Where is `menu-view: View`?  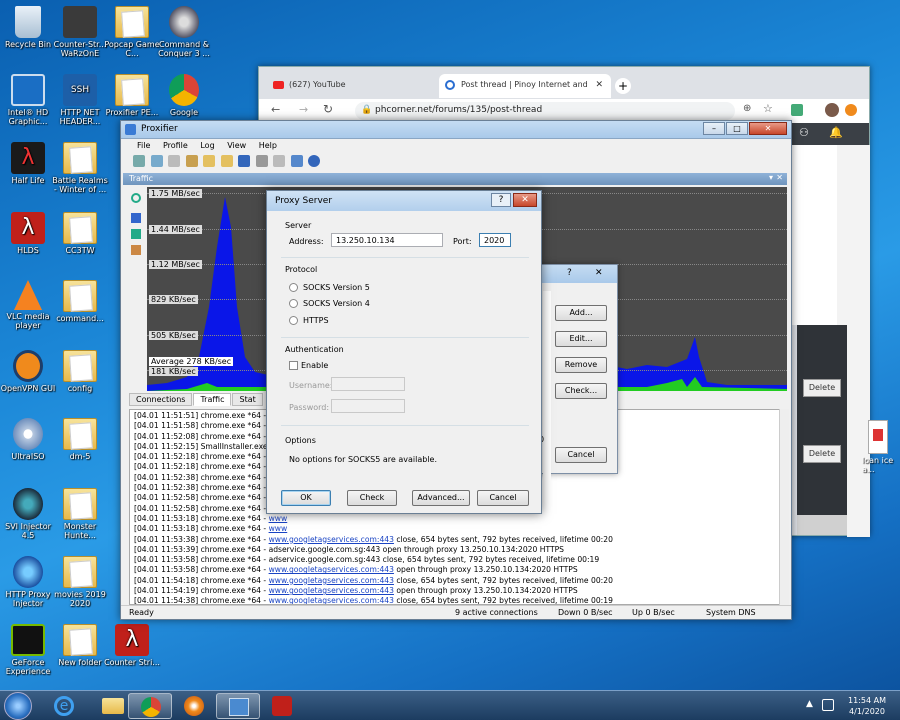 menu-view: View is located at coordinates (236, 145).